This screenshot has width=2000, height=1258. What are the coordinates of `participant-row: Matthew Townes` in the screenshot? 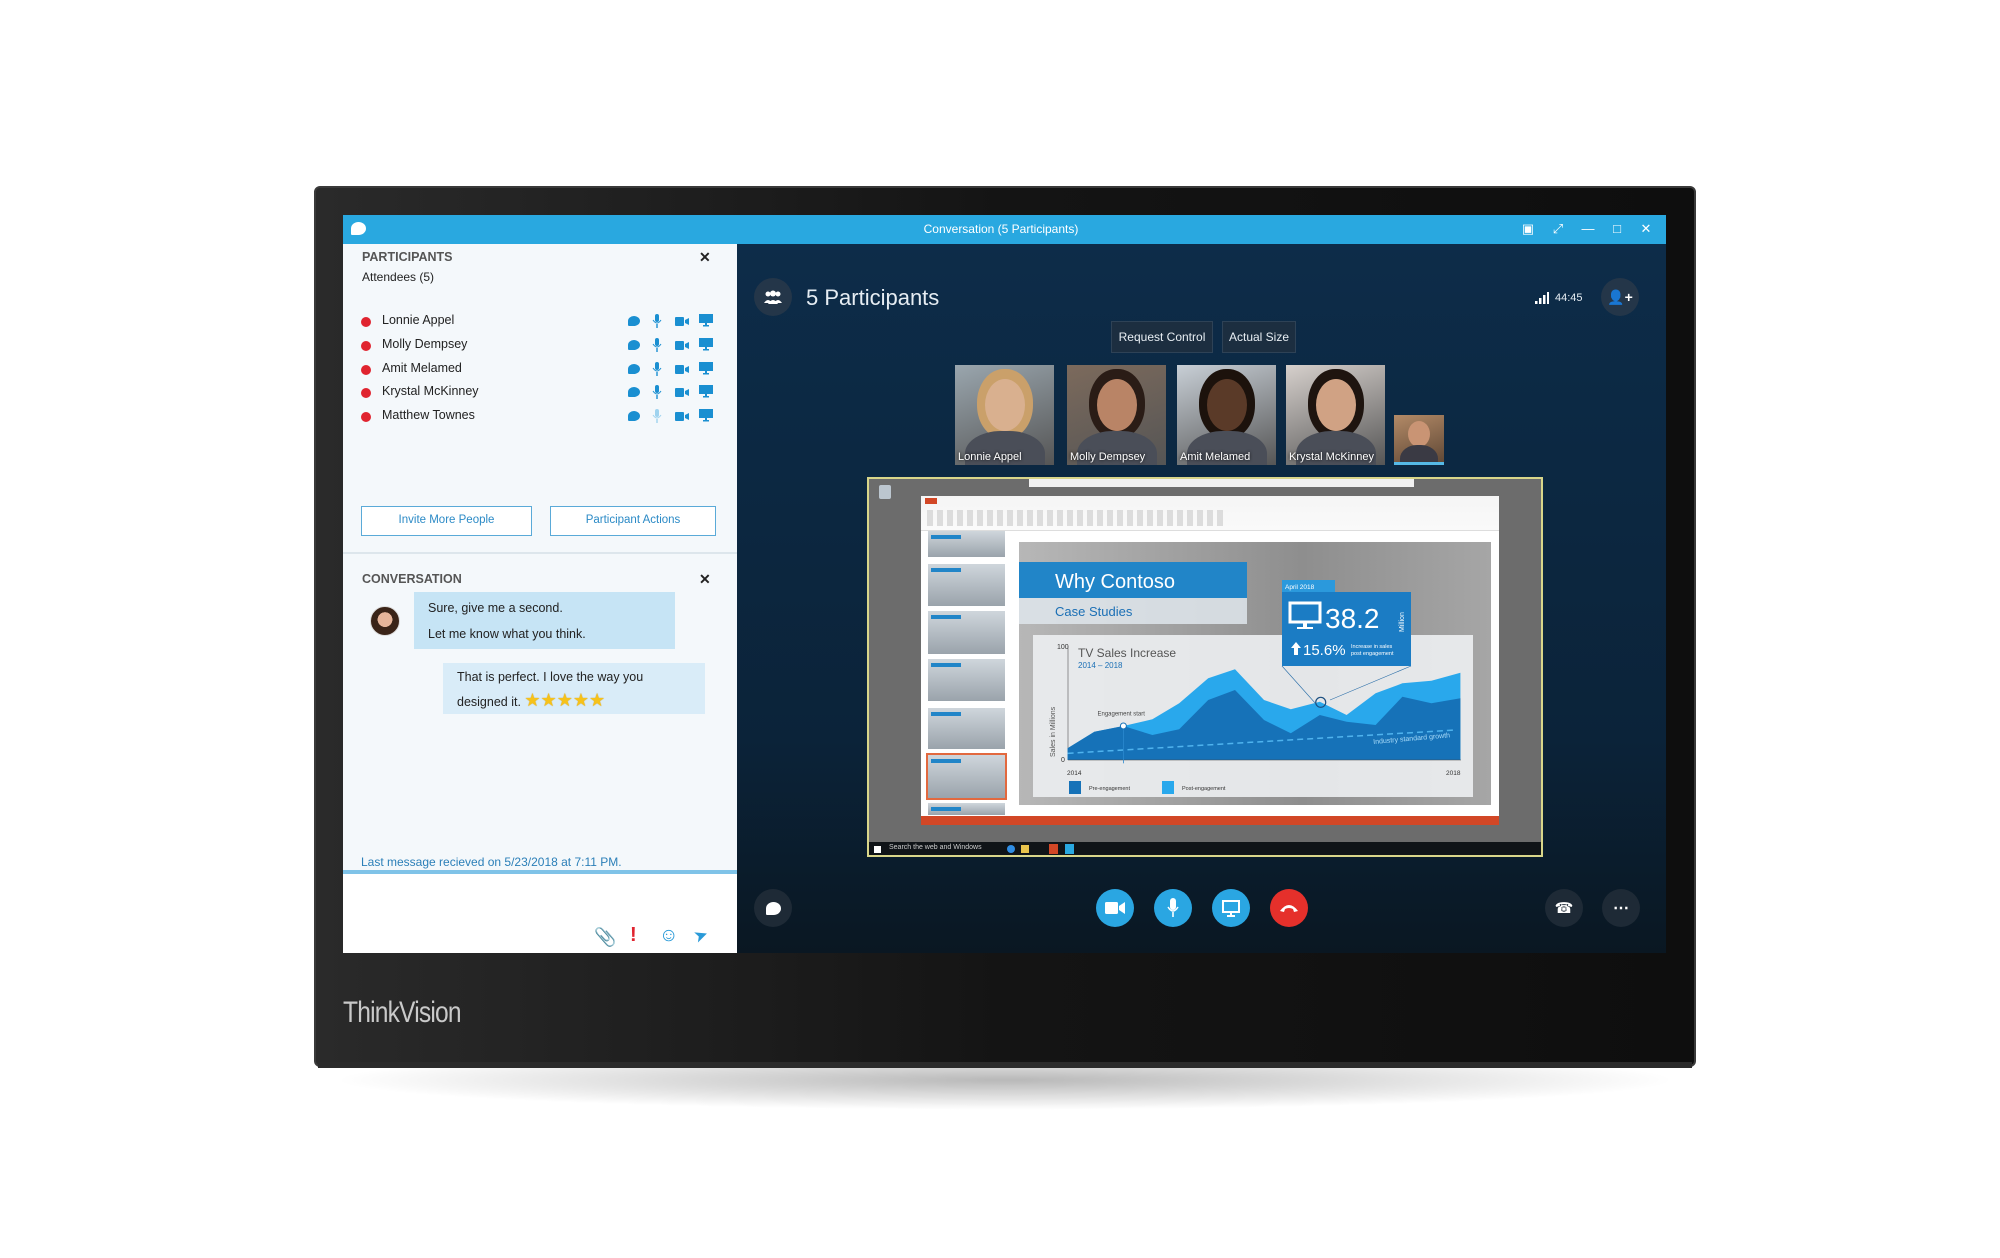 It's located at (541, 417).